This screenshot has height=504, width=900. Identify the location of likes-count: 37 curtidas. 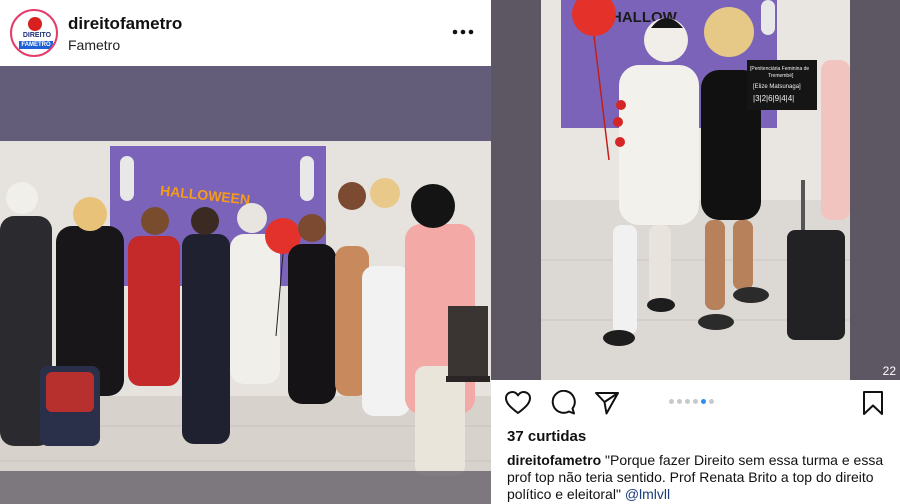
(546, 436).